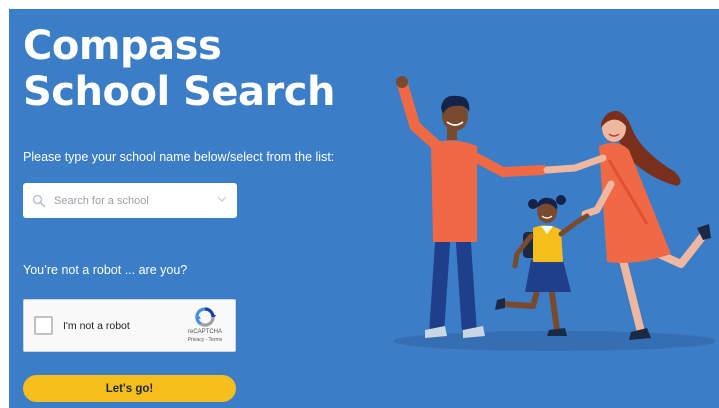 This screenshot has width=719, height=408. Describe the element at coordinates (205, 340) in the screenshot. I see `recaptcha-terms: Privacy - Terms` at that location.